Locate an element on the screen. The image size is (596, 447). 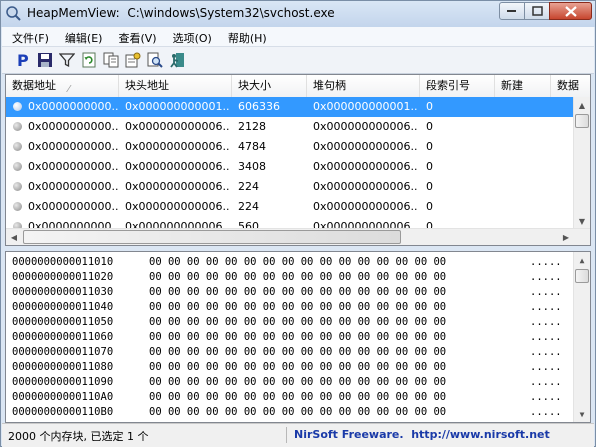
scroll-left-icon: ◀ is located at coordinates (14, 237).